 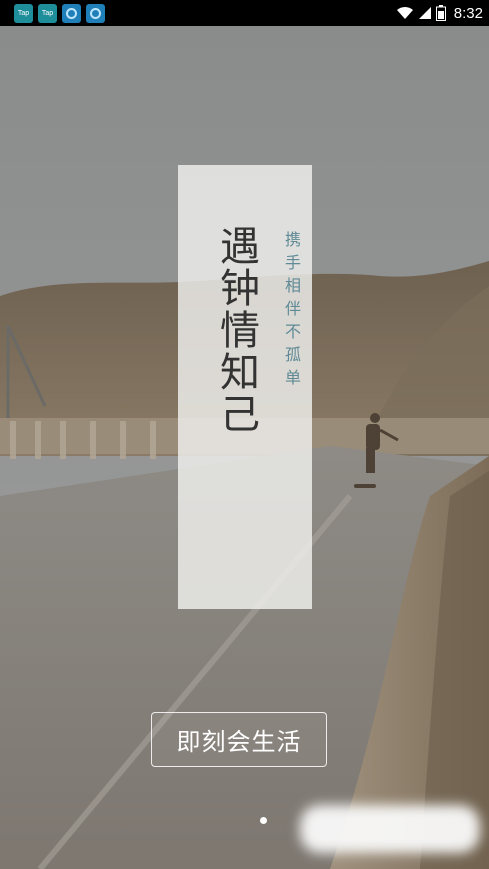 I want to click on start-button: 即刻会生活, so click(x=239, y=739).